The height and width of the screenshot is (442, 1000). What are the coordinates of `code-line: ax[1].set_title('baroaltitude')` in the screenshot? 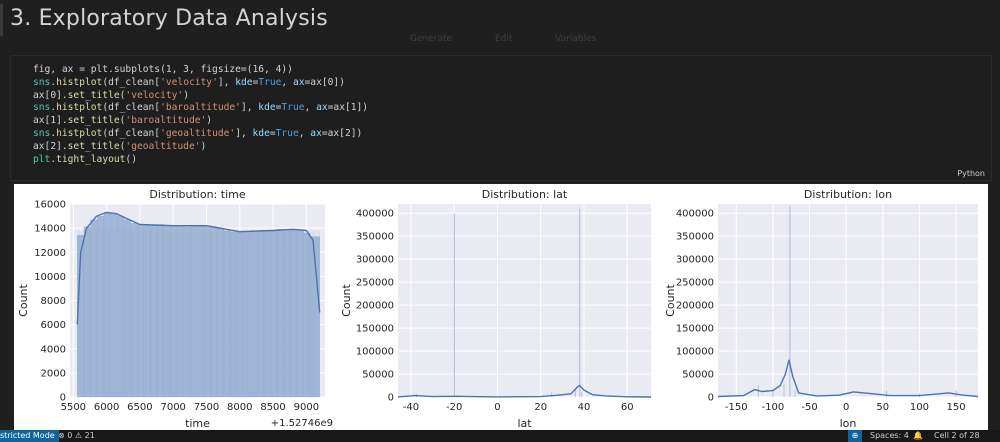 It's located at (200, 121).